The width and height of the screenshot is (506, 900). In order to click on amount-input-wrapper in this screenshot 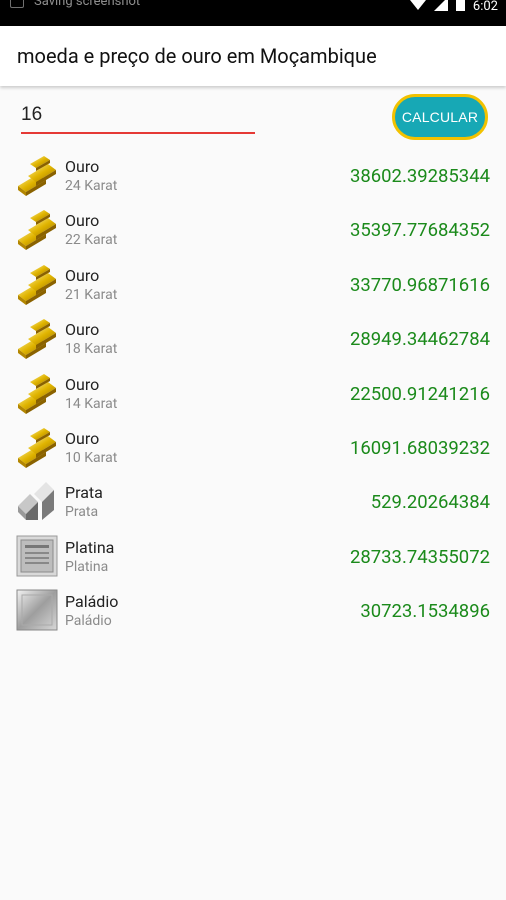, I will do `click(138, 117)`.